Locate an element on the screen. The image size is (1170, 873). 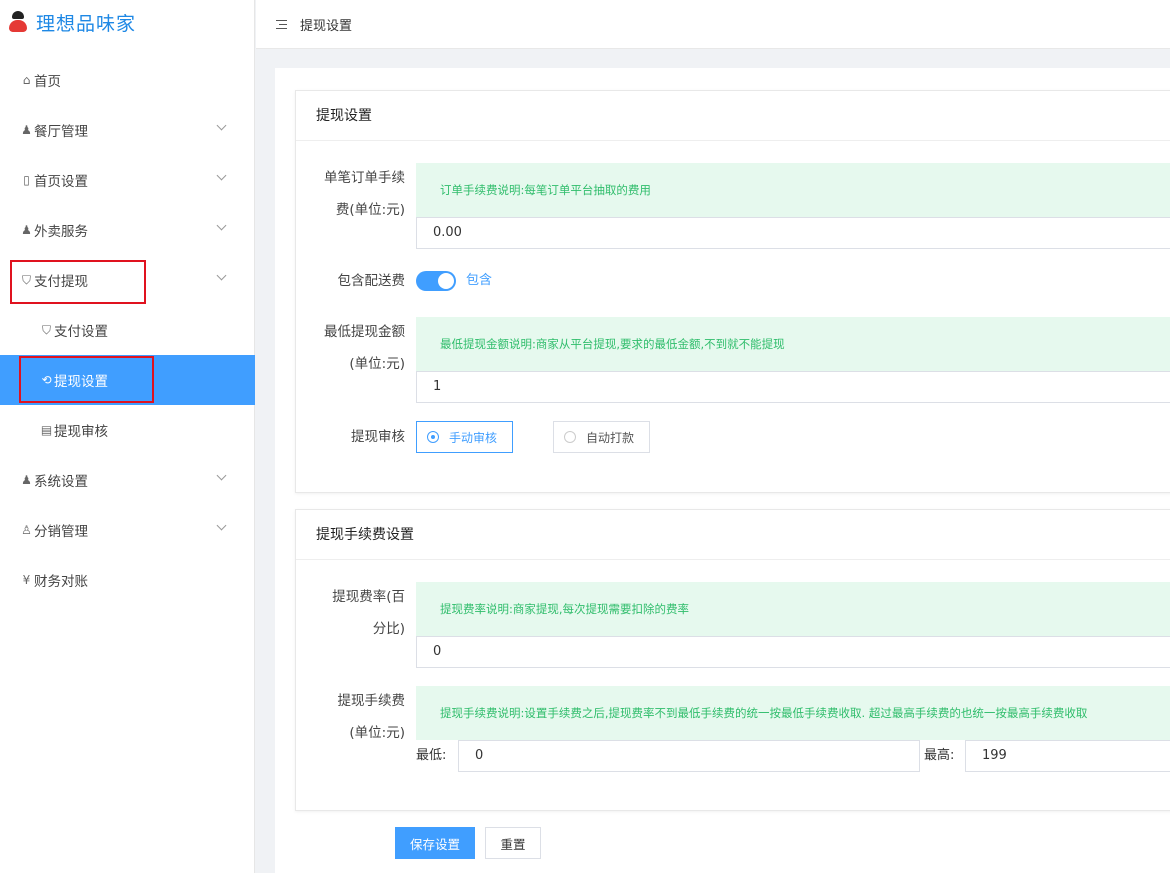
sidebar-item-label: 餐厅管理 is located at coordinates (61, 132).